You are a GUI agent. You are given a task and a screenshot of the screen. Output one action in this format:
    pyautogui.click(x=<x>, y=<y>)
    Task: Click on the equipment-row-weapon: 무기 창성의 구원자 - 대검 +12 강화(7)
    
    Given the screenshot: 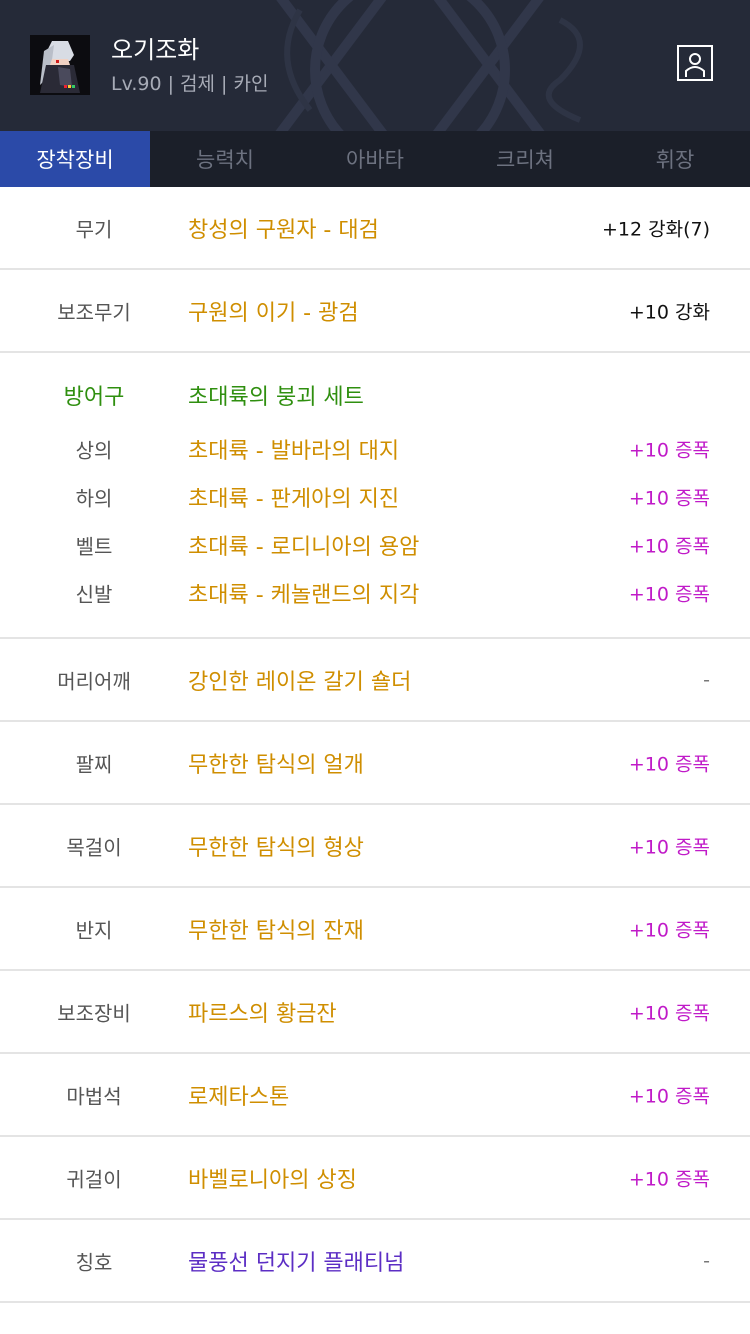 What is the action you would take?
    pyautogui.click(x=375, y=228)
    